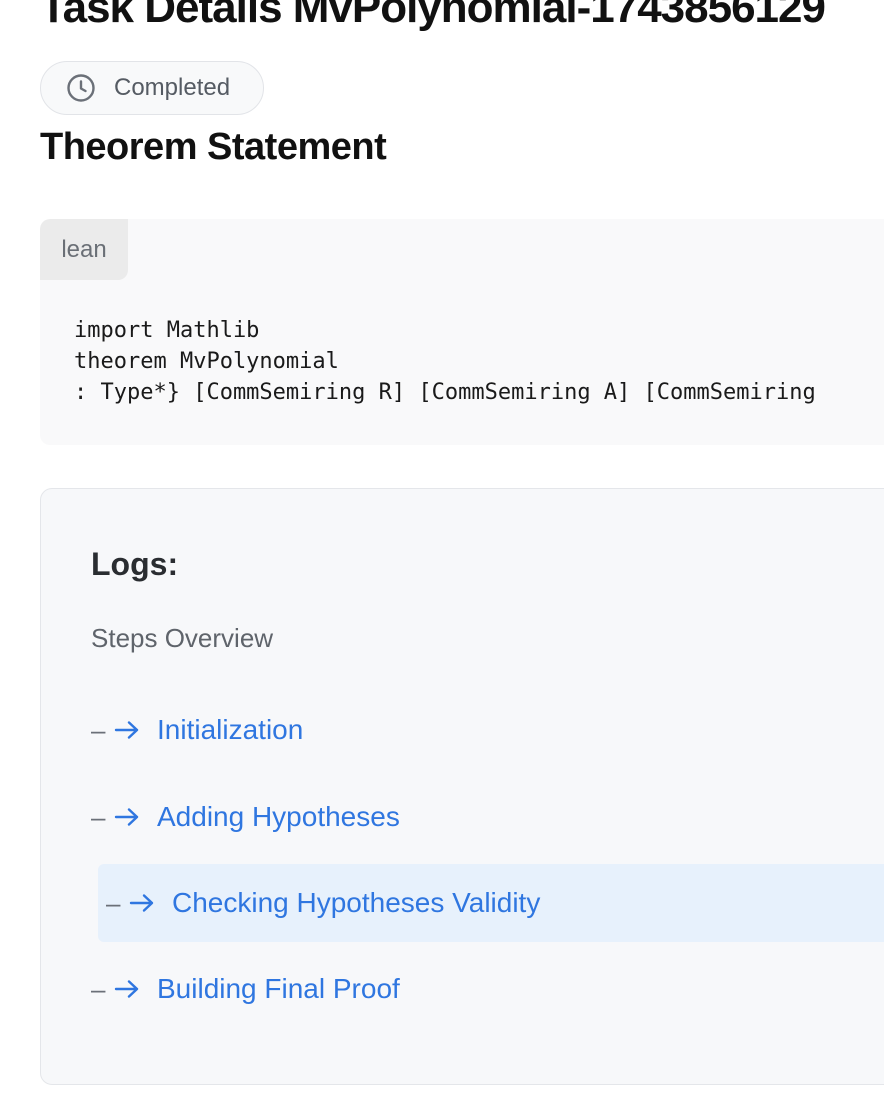  What do you see at coordinates (213, 147) in the screenshot?
I see `theorem-statement-heading: Theorem Statement` at bounding box center [213, 147].